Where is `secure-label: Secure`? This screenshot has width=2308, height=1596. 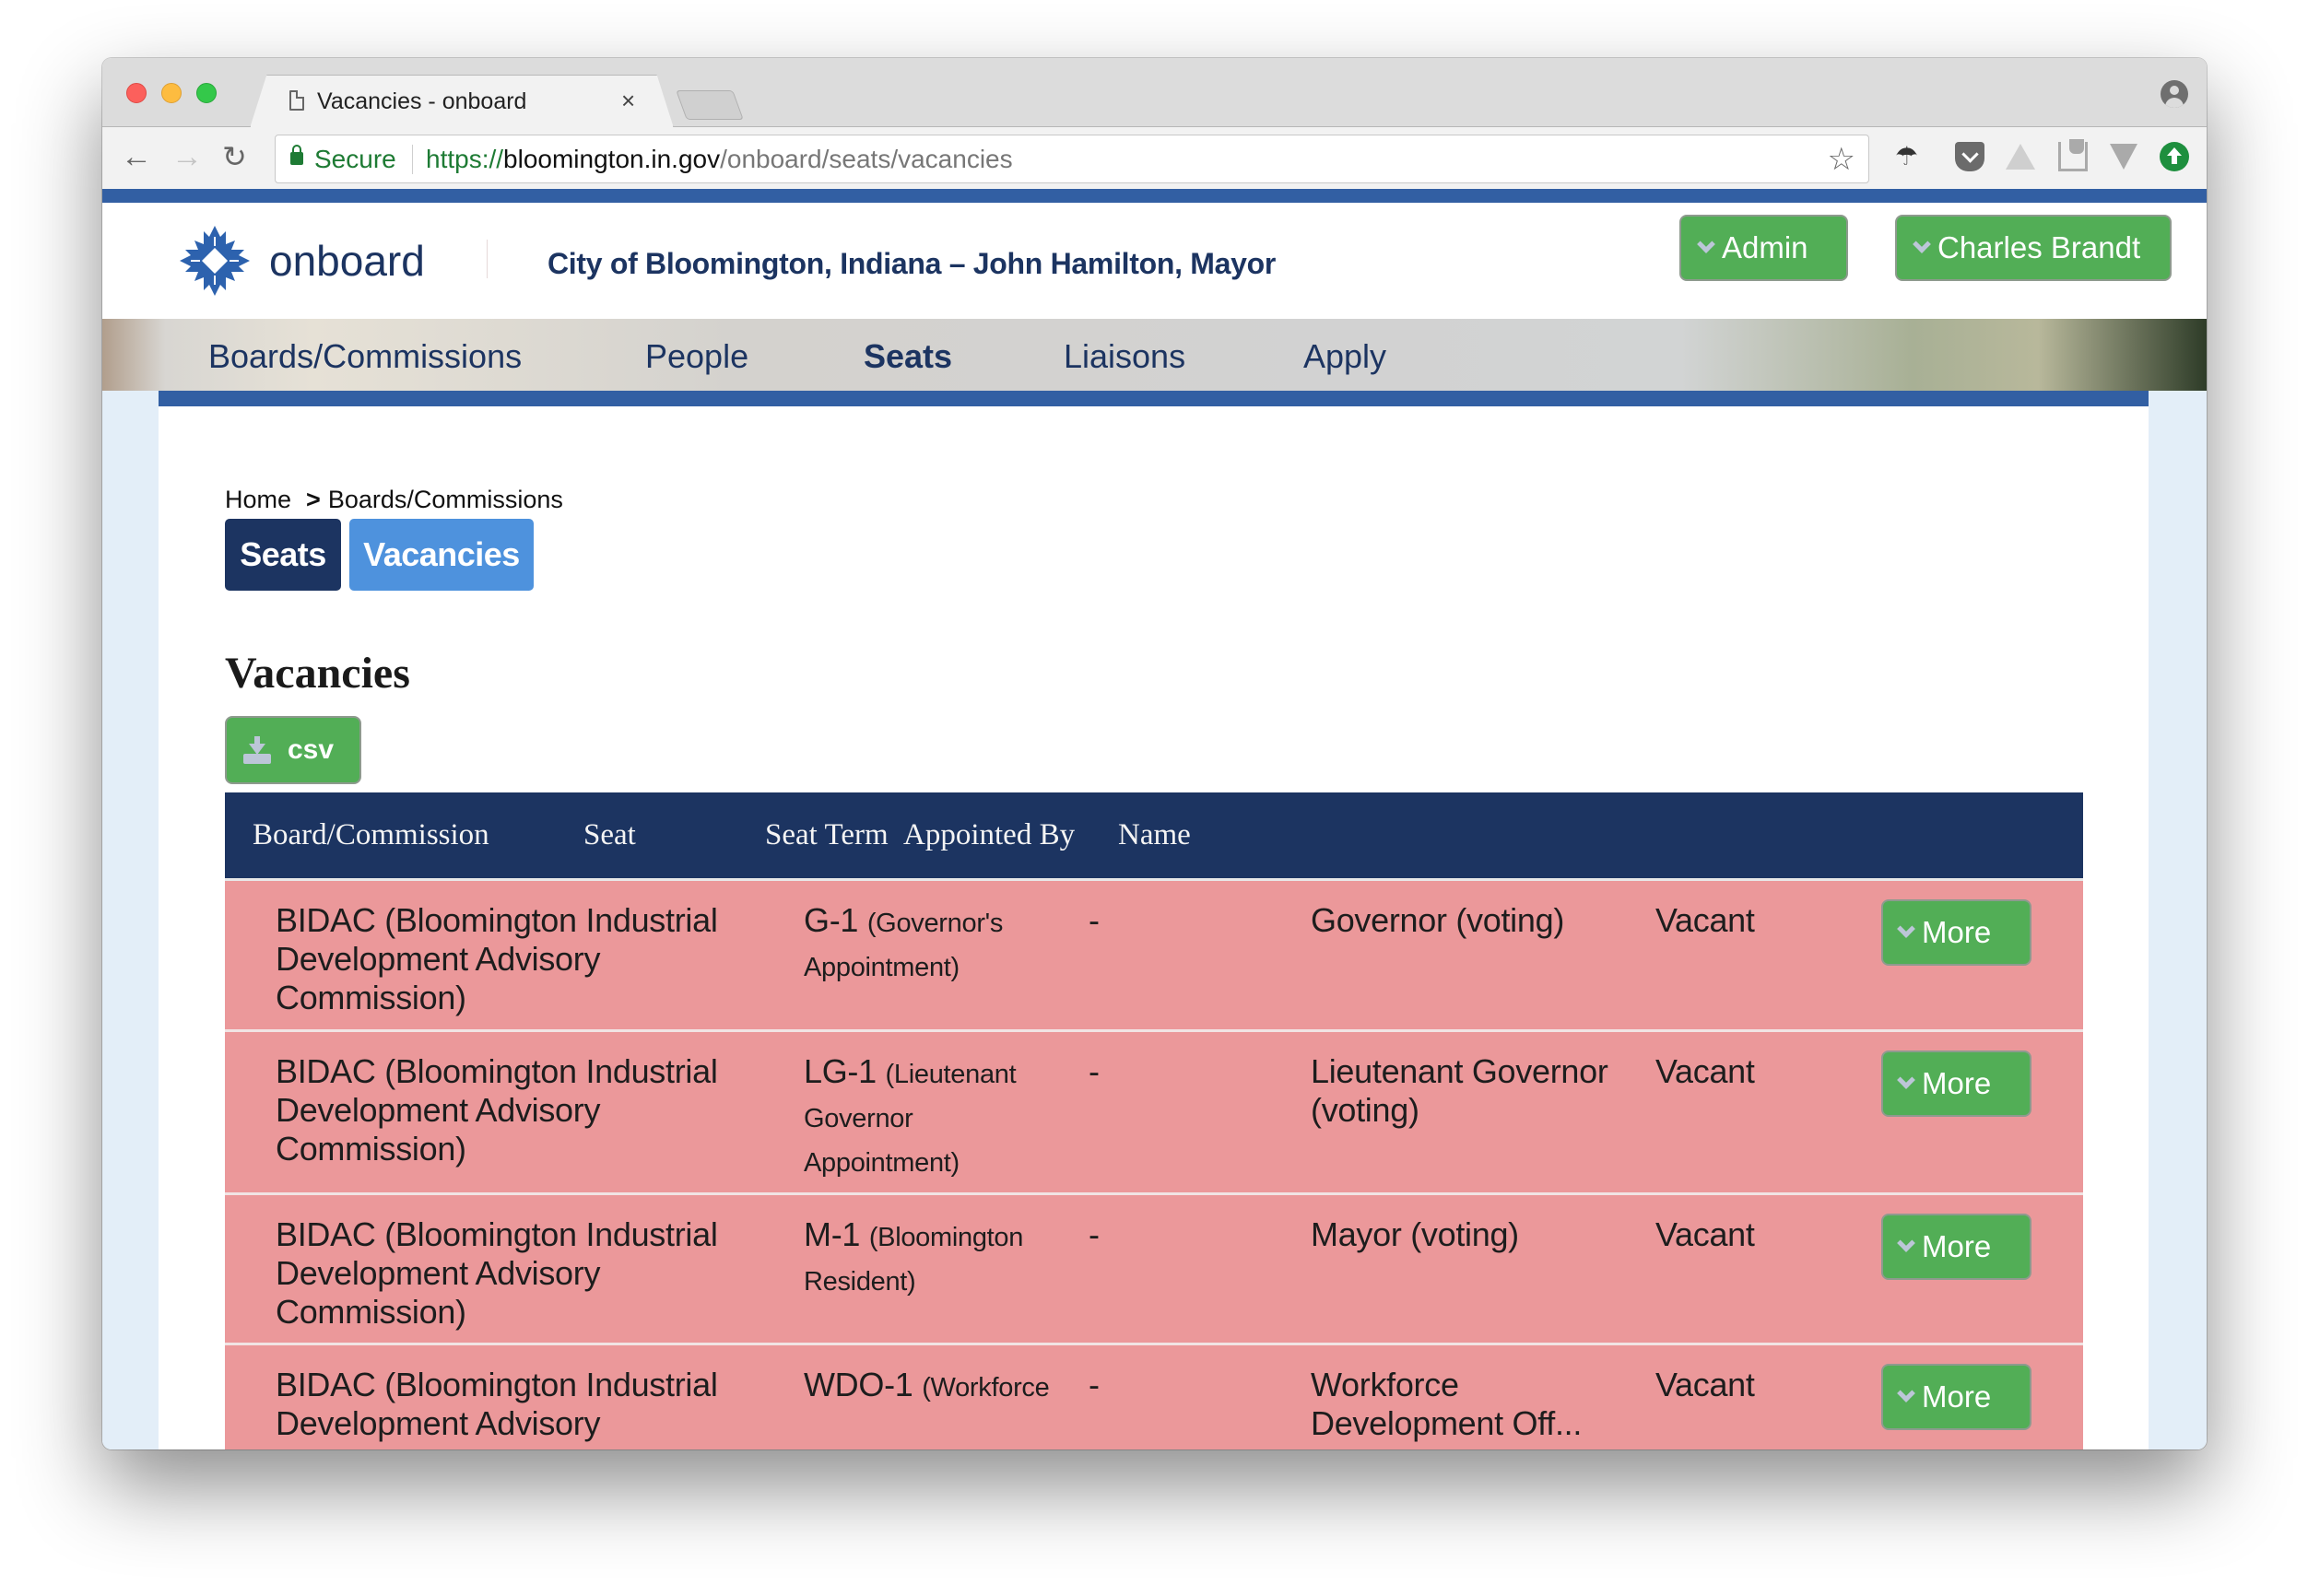
secure-label: Secure is located at coordinates (355, 159).